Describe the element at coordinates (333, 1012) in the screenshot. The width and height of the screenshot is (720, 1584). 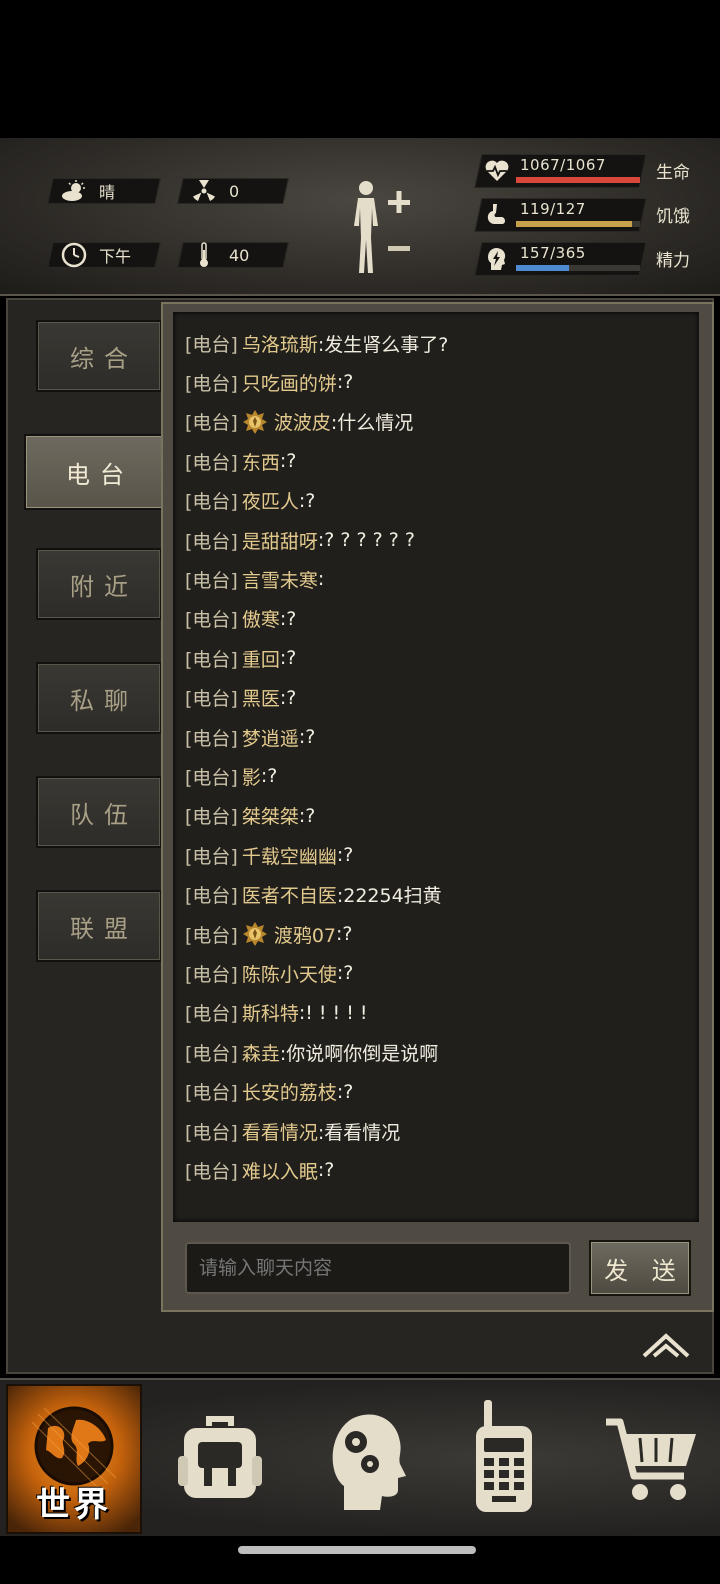
I see `message-text: :! ! ! ! !` at that location.